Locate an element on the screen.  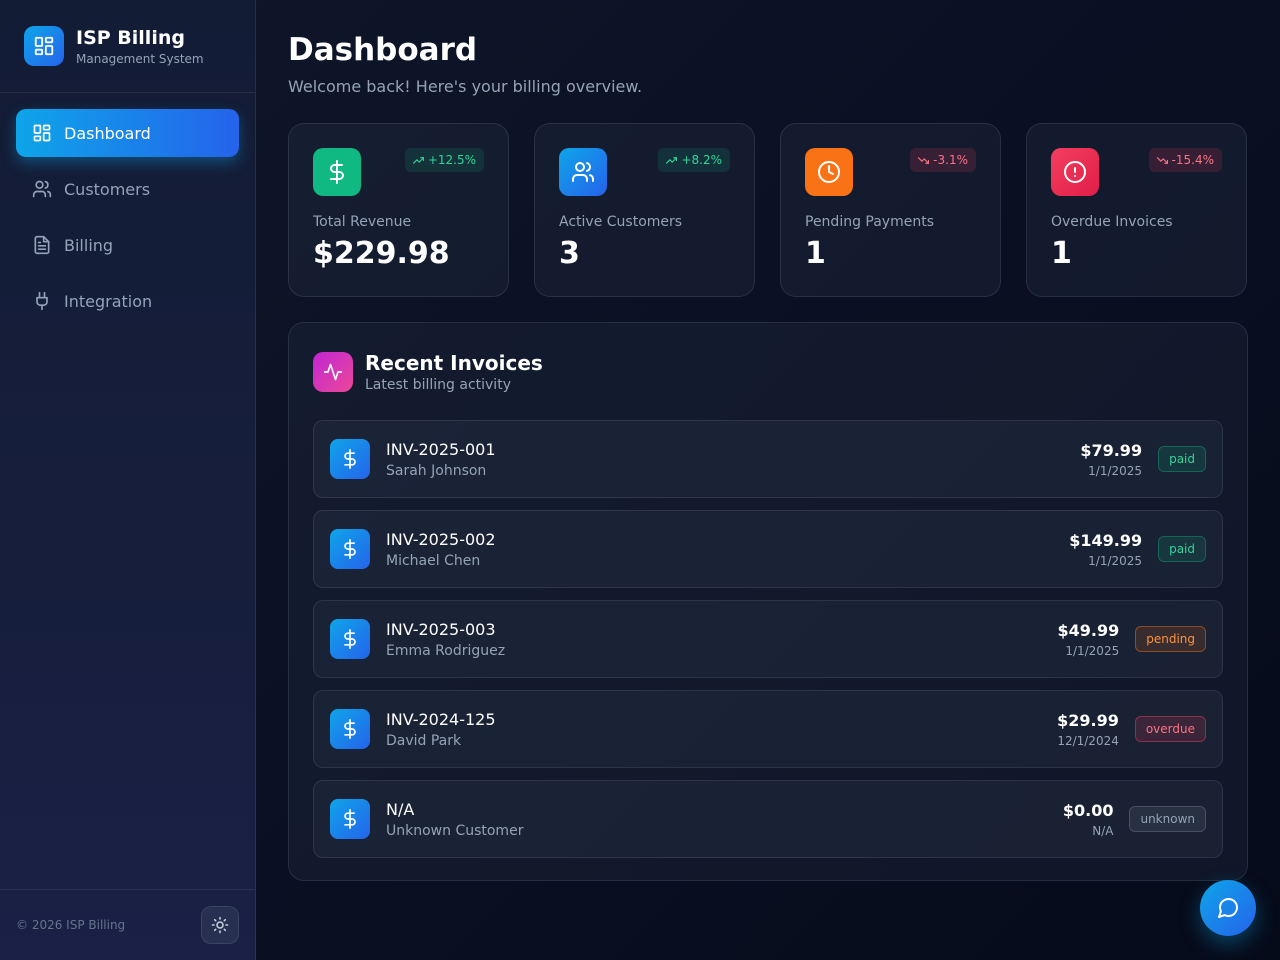
stat-label: Overdue Invoices is located at coordinates (1112, 222).